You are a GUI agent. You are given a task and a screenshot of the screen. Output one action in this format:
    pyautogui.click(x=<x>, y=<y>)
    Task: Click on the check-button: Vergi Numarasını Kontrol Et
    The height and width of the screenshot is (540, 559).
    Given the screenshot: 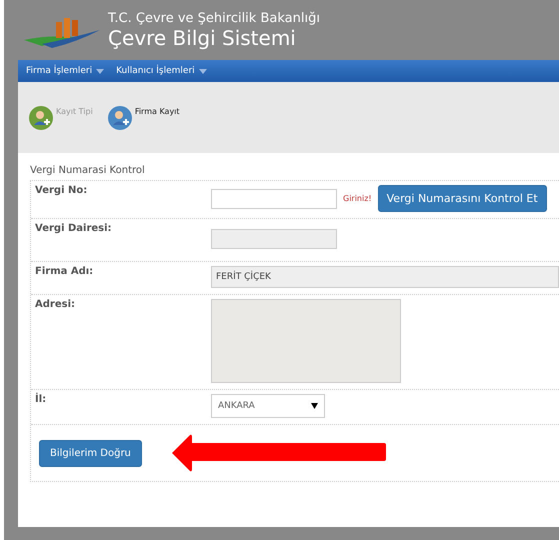 What is the action you would take?
    pyautogui.click(x=462, y=198)
    